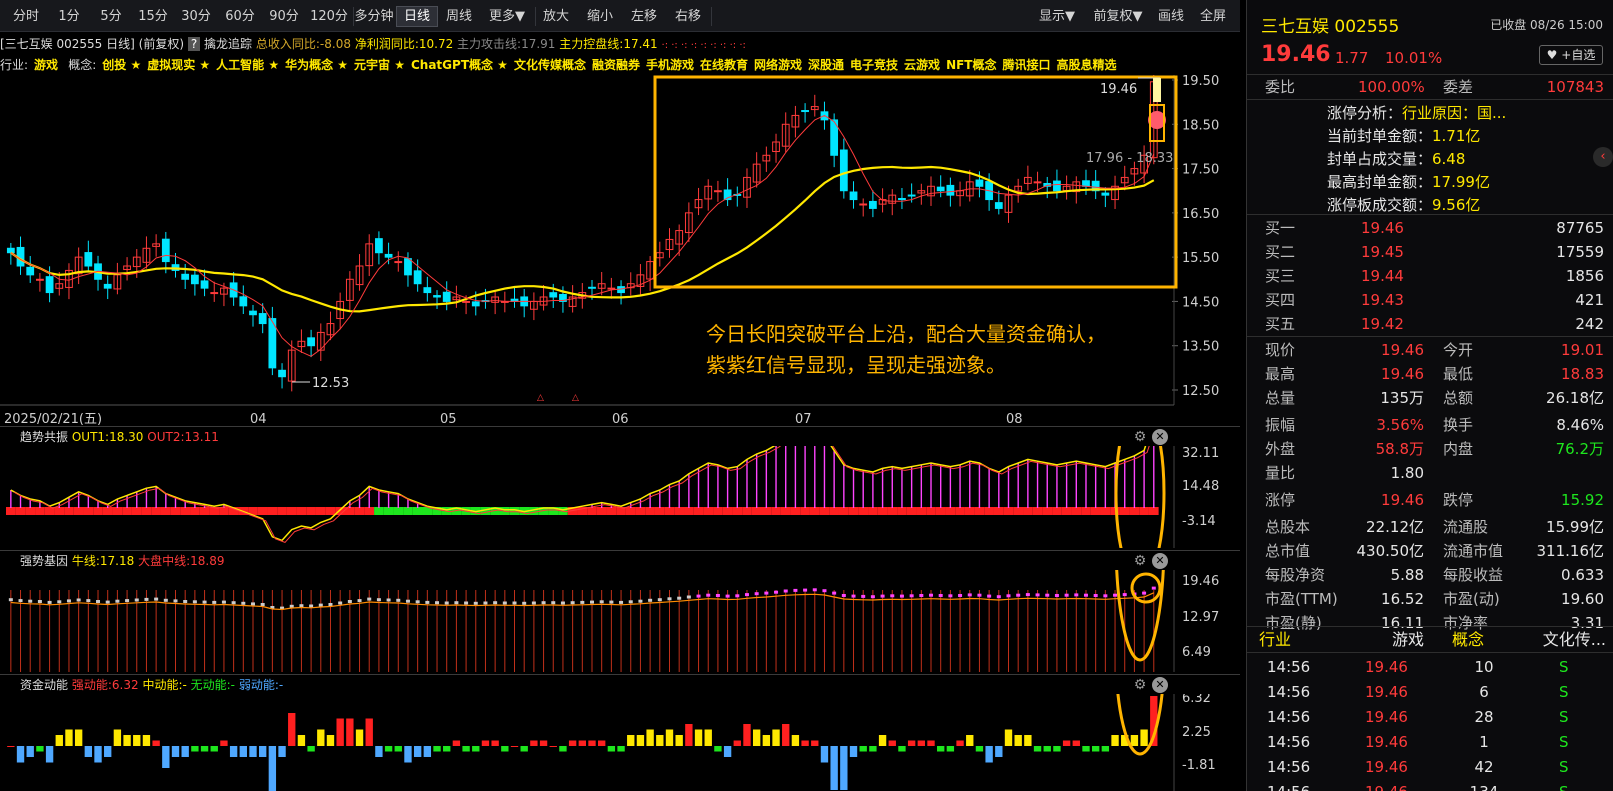 The height and width of the screenshot is (791, 1613). I want to click on stat-value: 19.60, so click(1582, 599).